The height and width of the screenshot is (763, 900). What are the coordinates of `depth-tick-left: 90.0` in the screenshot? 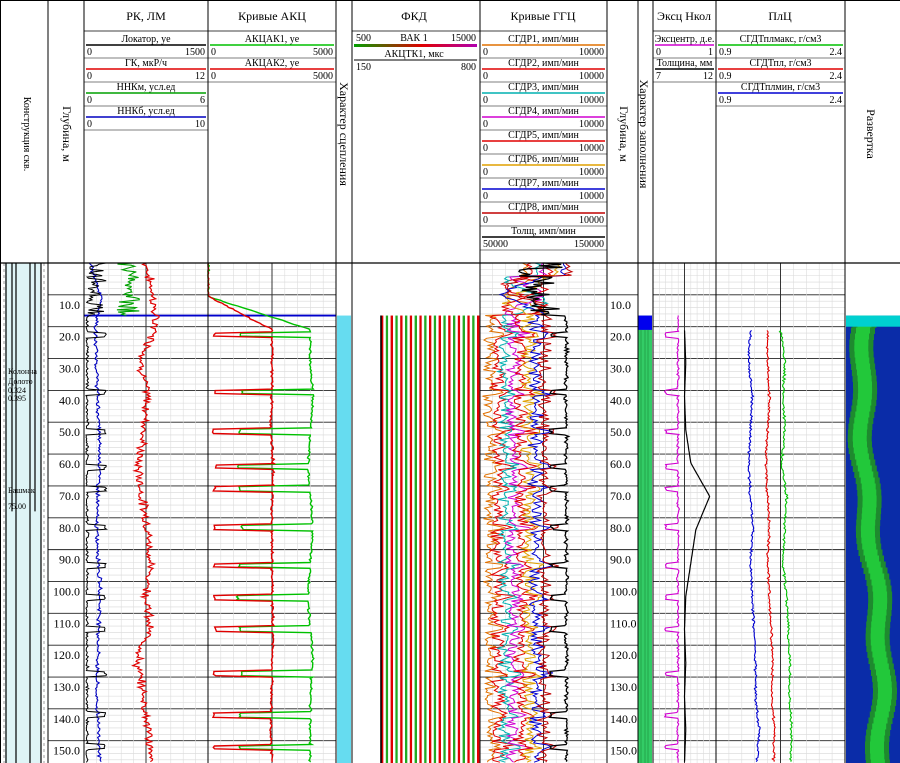 It's located at (69, 560).